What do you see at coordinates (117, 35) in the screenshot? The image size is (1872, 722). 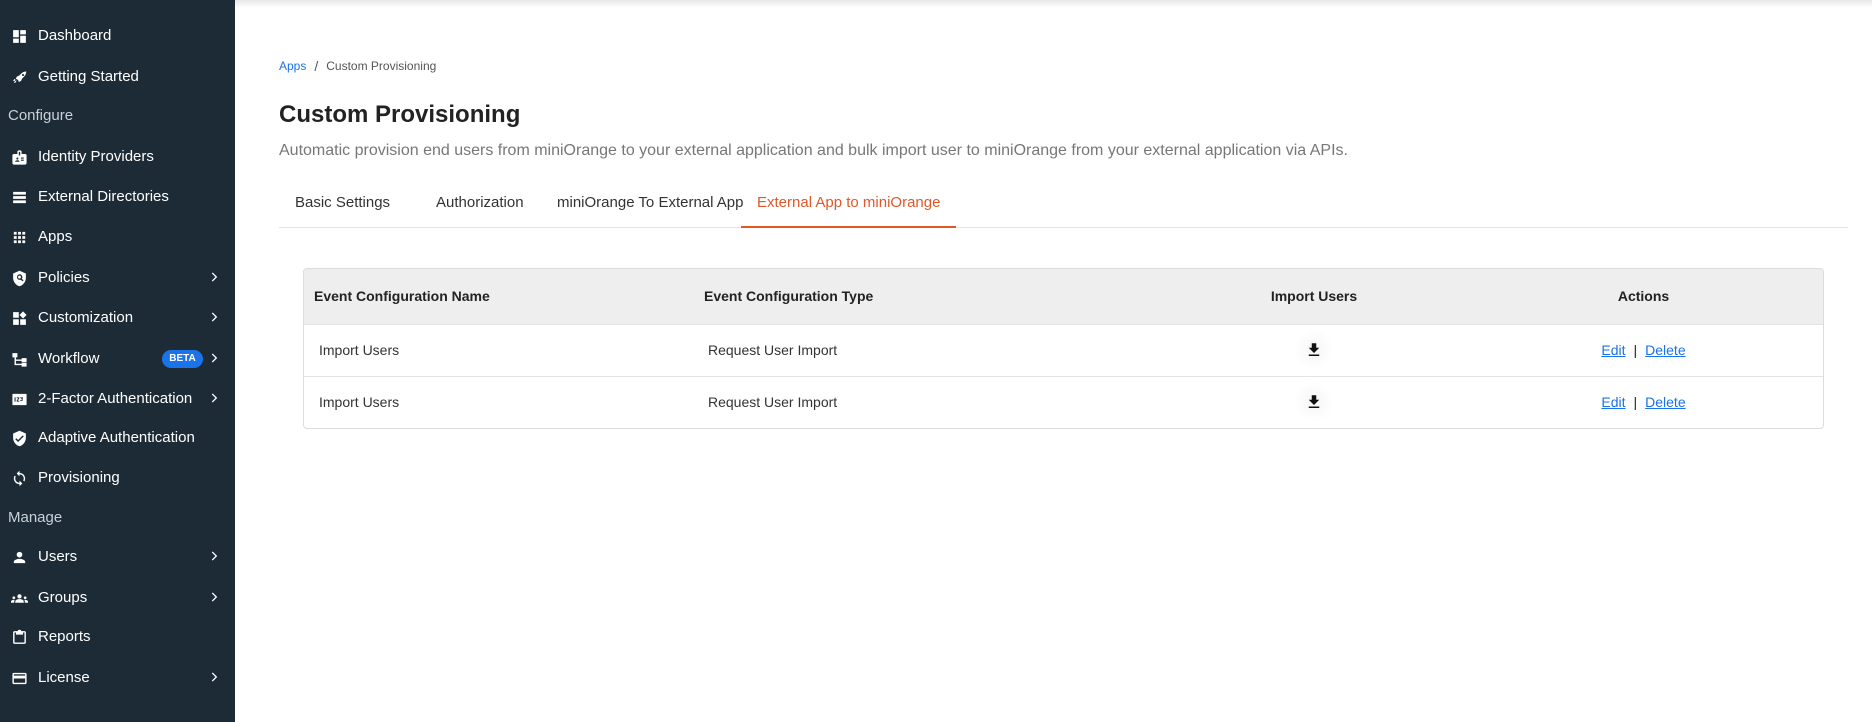 I see `sidebar-item-dashboard: Dashboard` at bounding box center [117, 35].